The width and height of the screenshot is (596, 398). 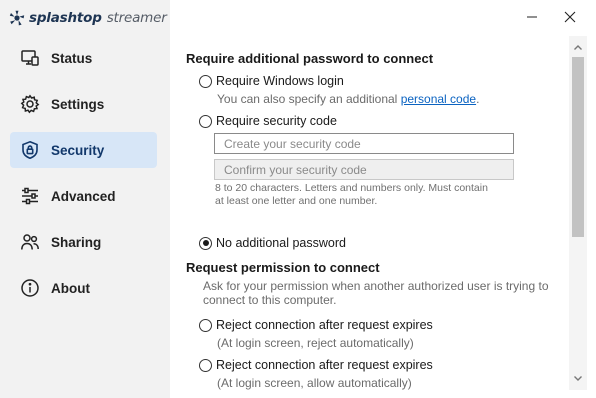 I want to click on radio-no-additional-password: No additional password, so click(x=272, y=243).